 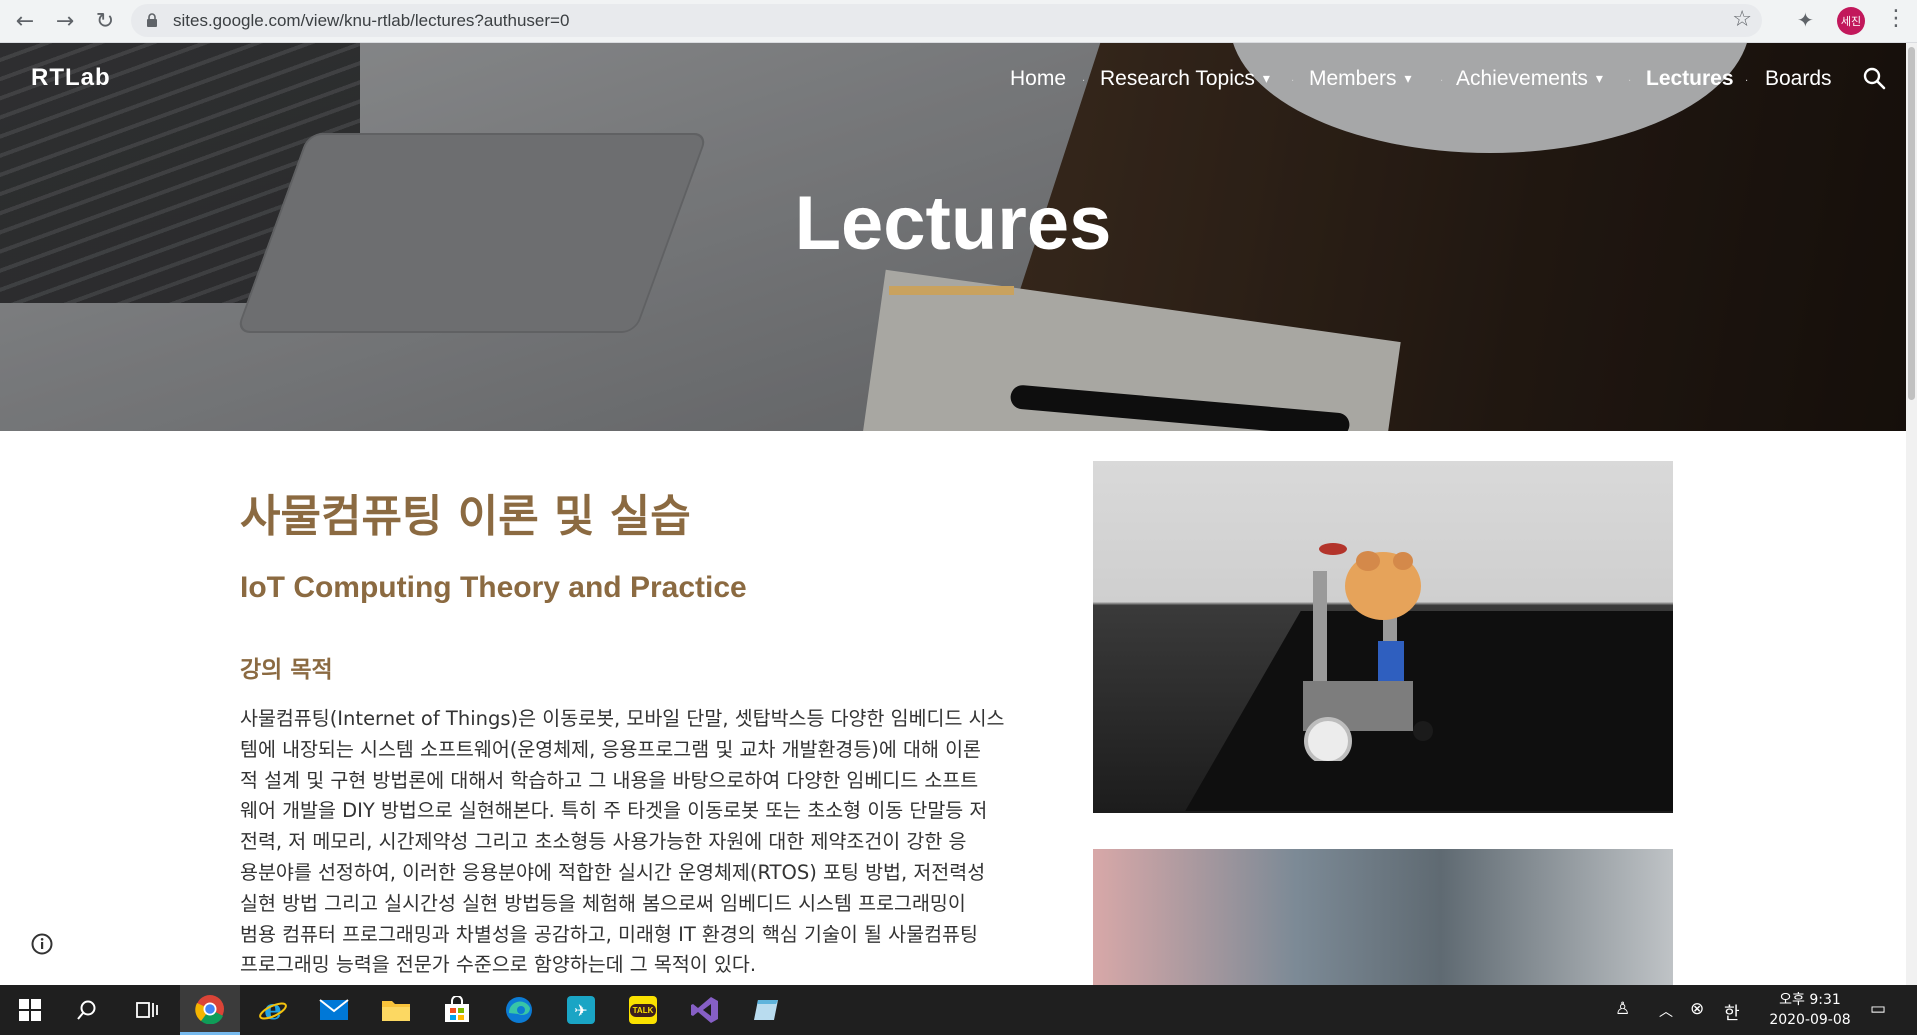 I want to click on kakaotalk-label: TALK, so click(x=643, y=1010).